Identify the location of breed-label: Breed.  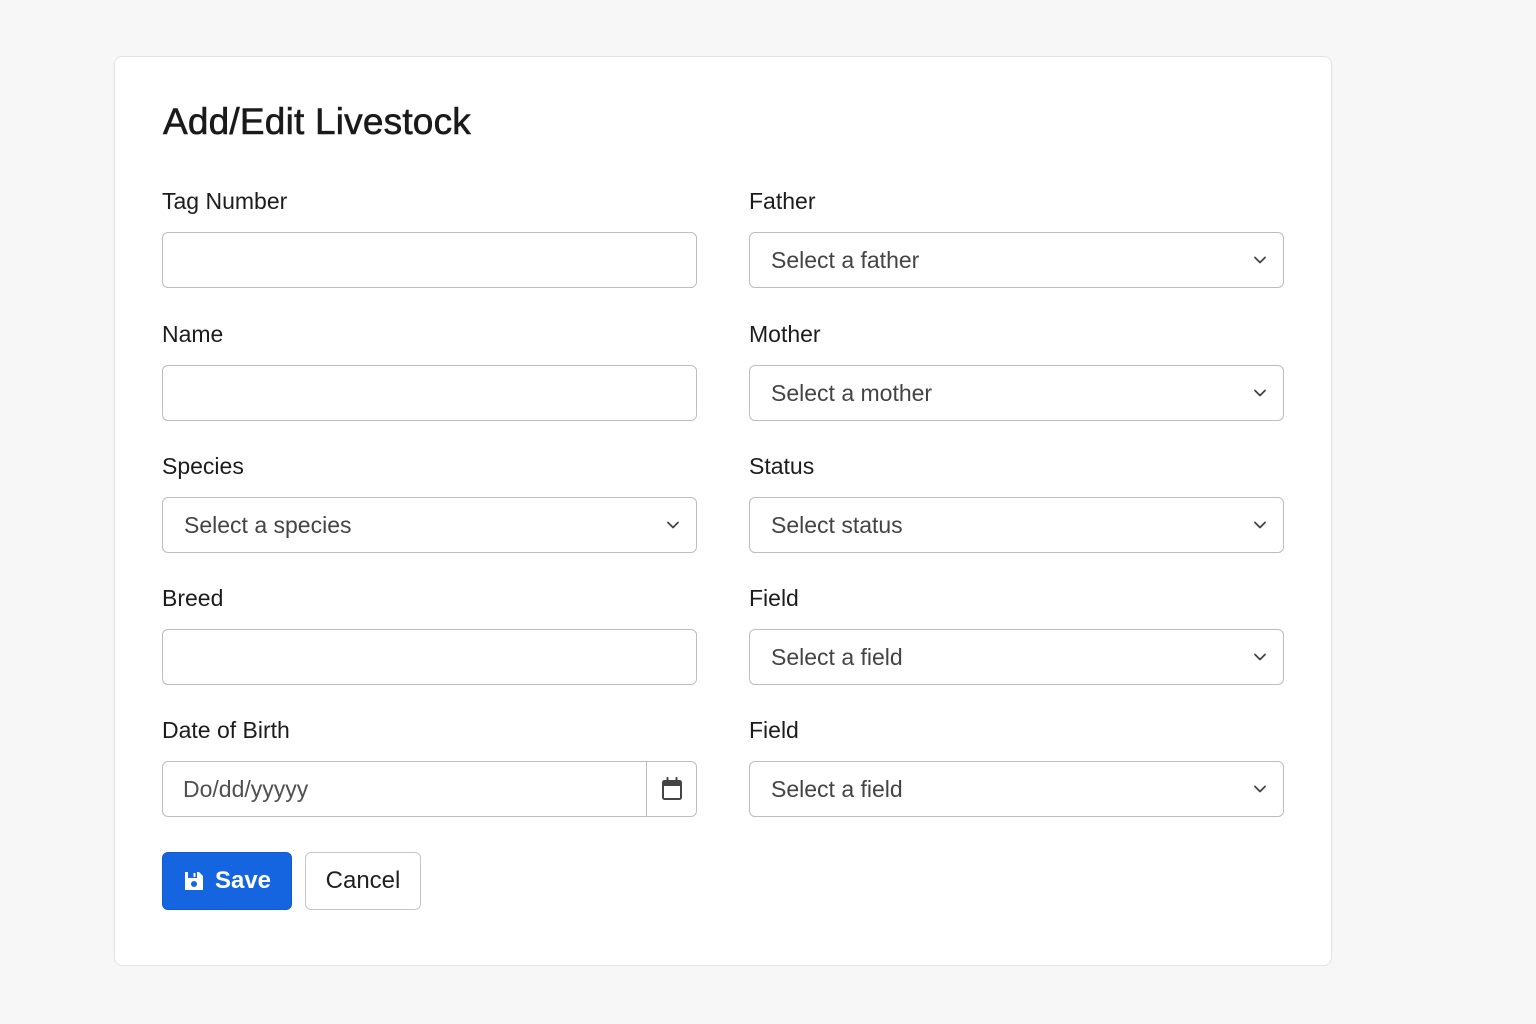
(193, 598).